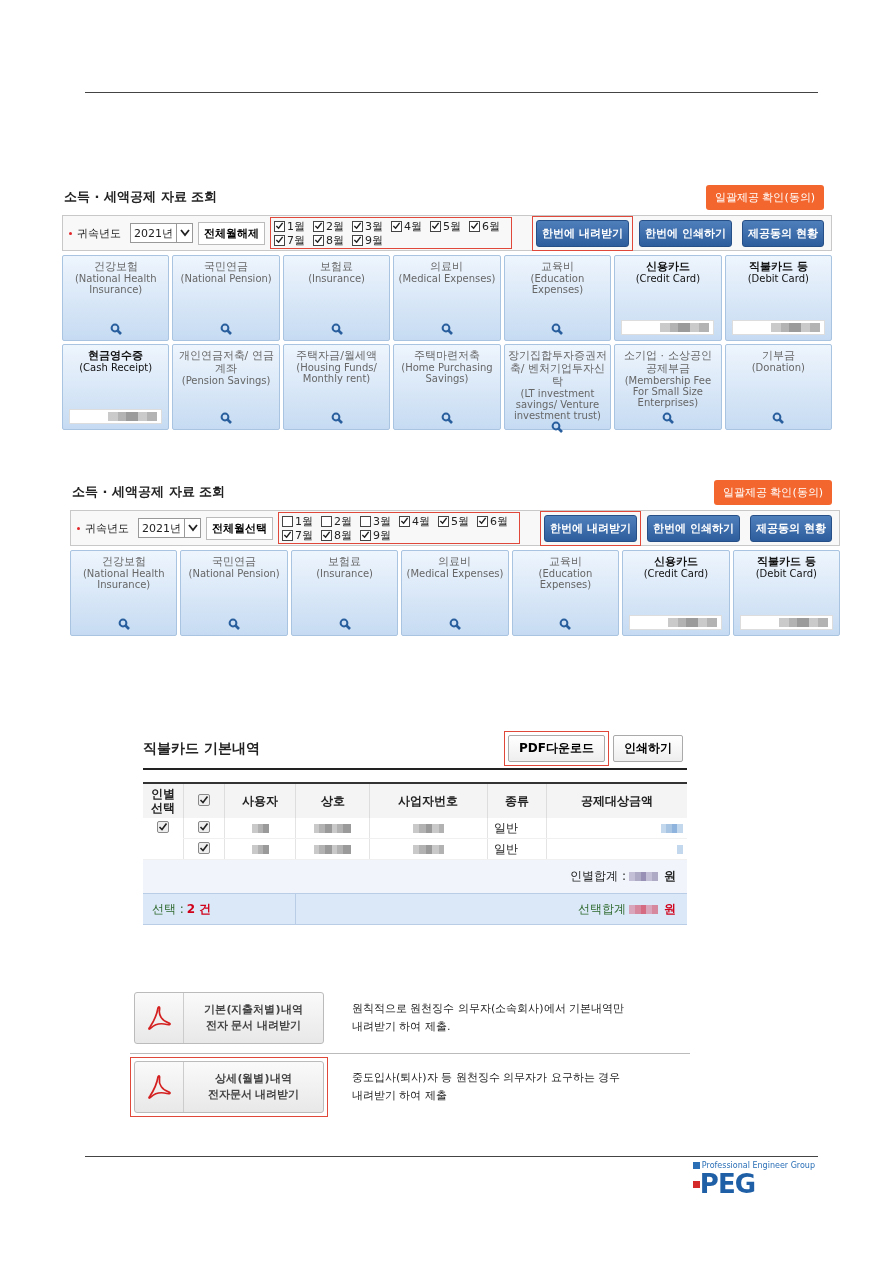  What do you see at coordinates (675, 561) in the screenshot?
I see `tile-title: 신용카드` at bounding box center [675, 561].